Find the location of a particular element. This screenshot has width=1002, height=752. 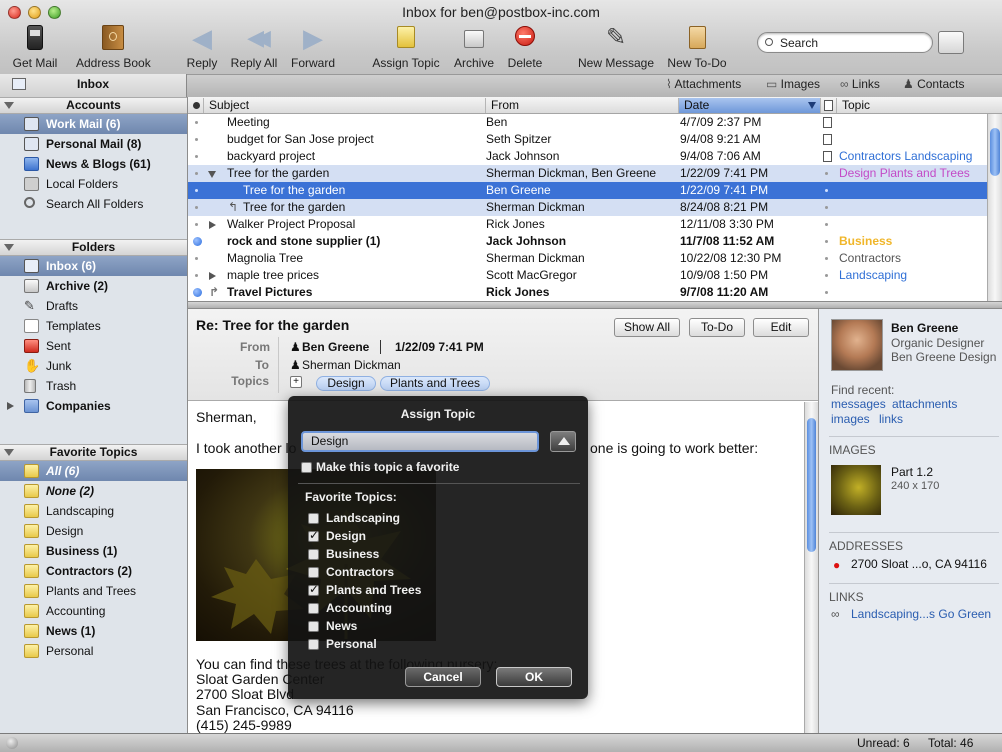

topic-pill-design: Design is located at coordinates (346, 383).